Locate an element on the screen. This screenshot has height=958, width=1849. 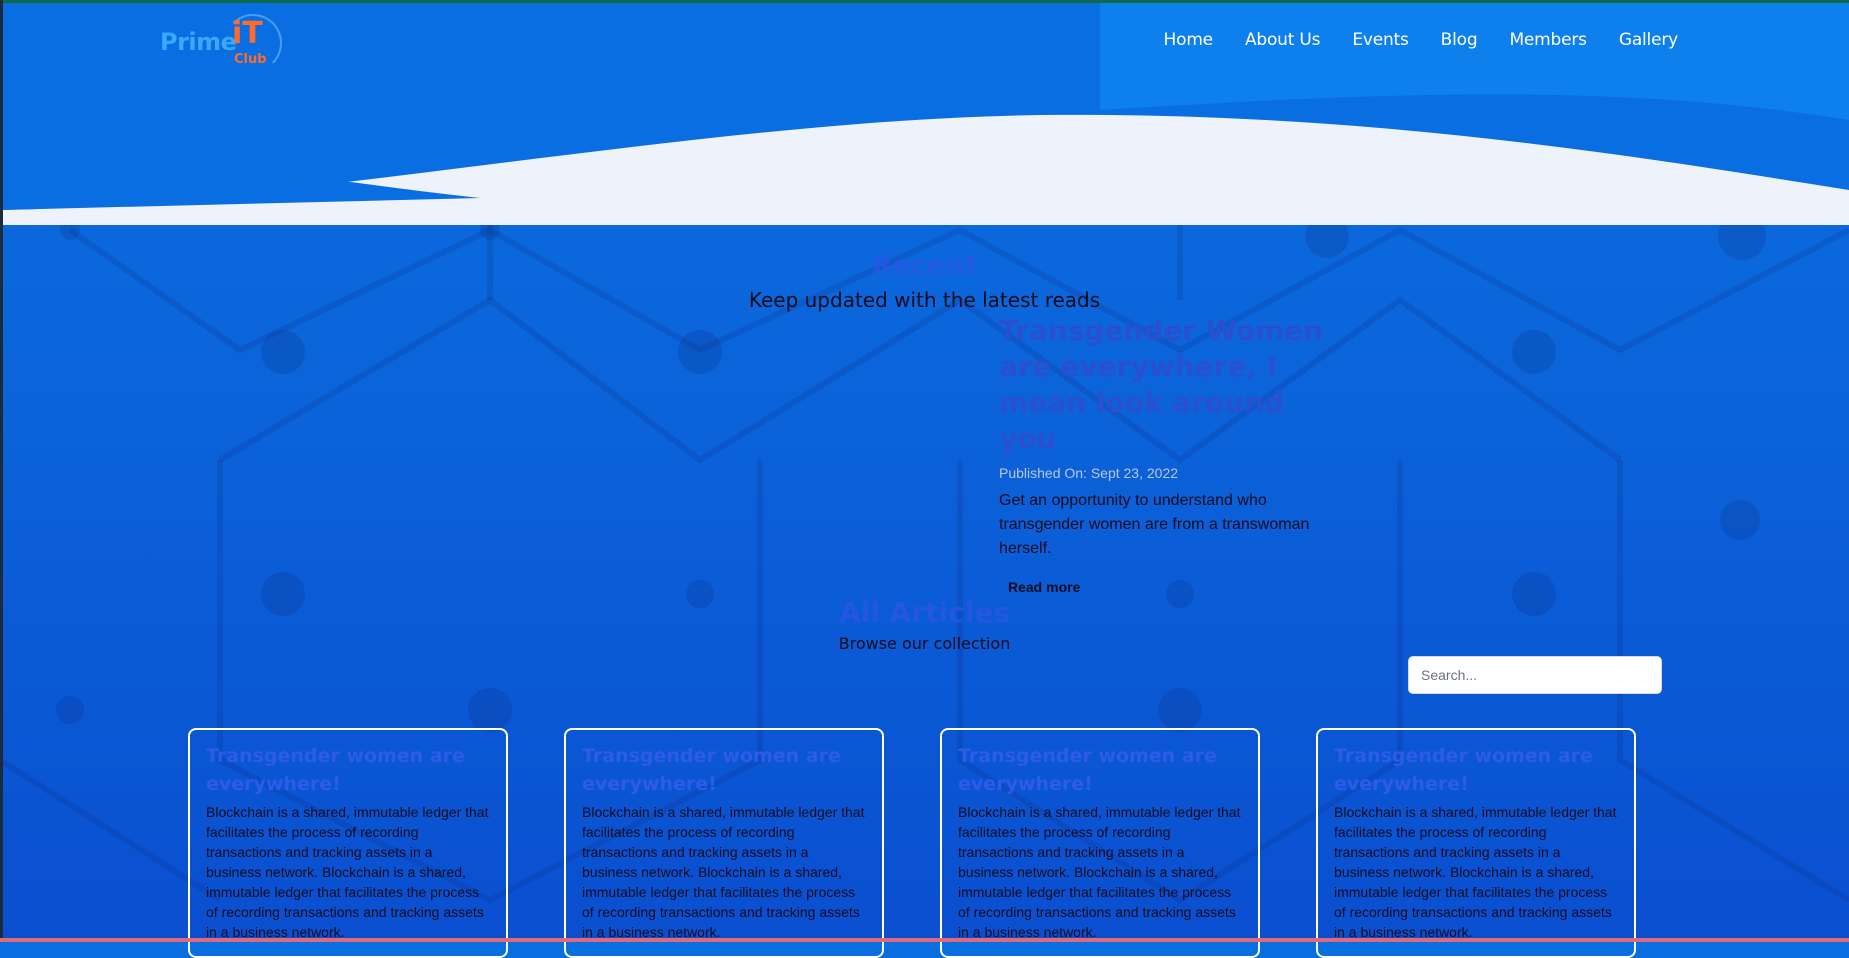
logo-prime-text: Prime is located at coordinates (198, 42).